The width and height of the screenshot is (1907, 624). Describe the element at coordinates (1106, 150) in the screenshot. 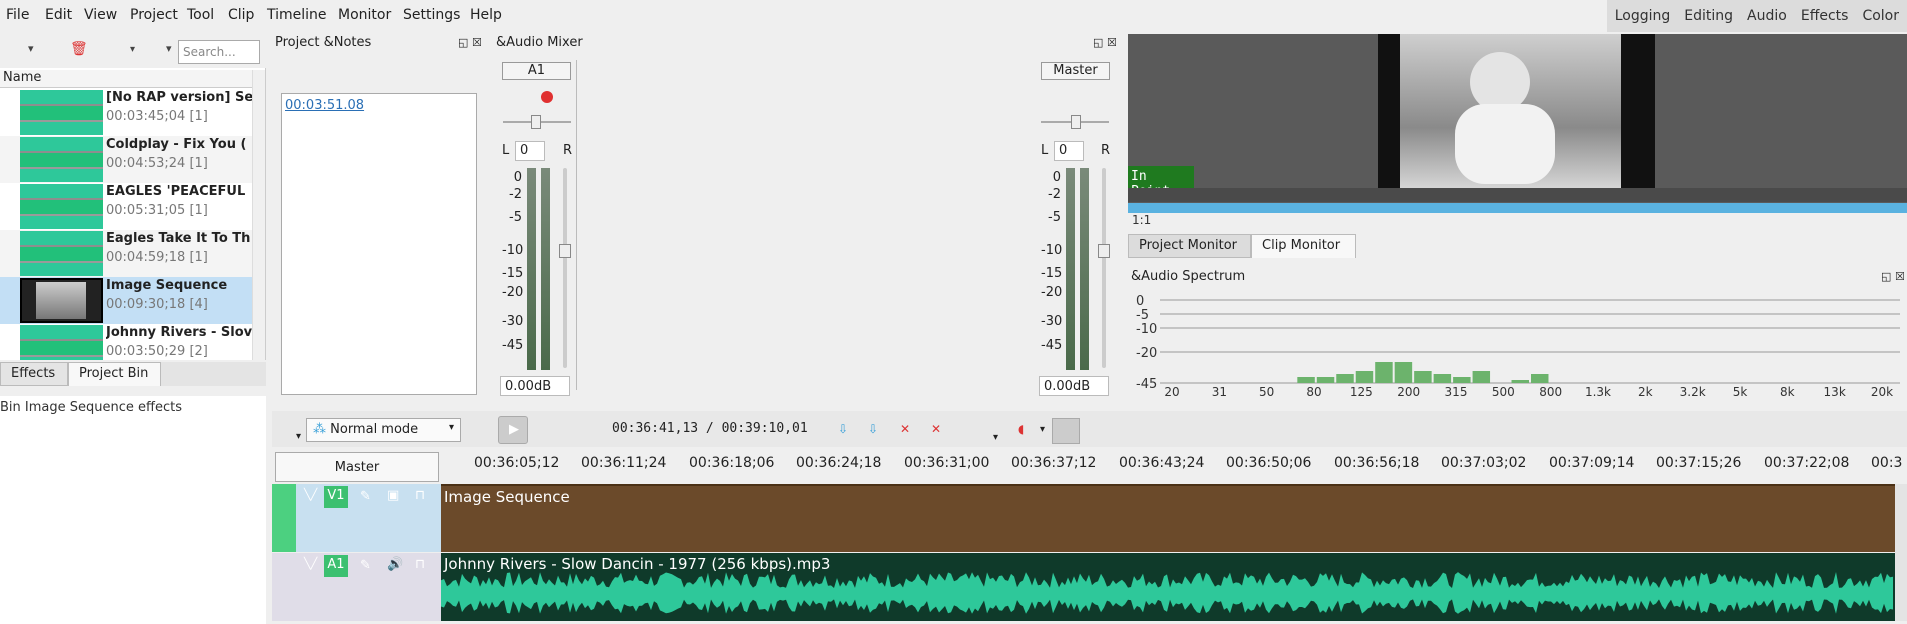

I see `right-label: R` at that location.